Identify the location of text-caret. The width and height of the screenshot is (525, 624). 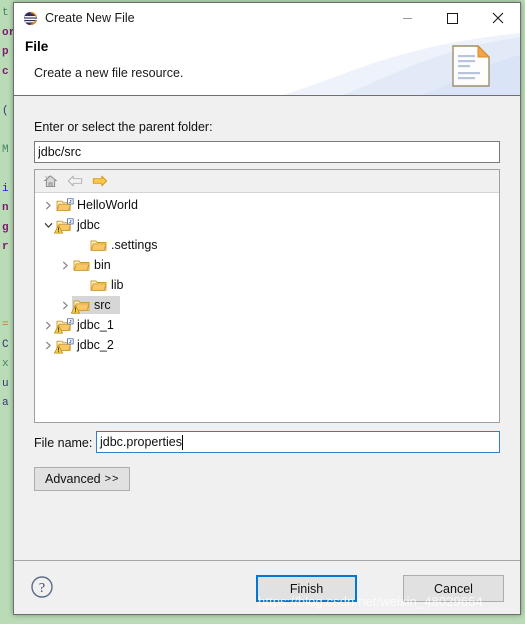
(182, 442).